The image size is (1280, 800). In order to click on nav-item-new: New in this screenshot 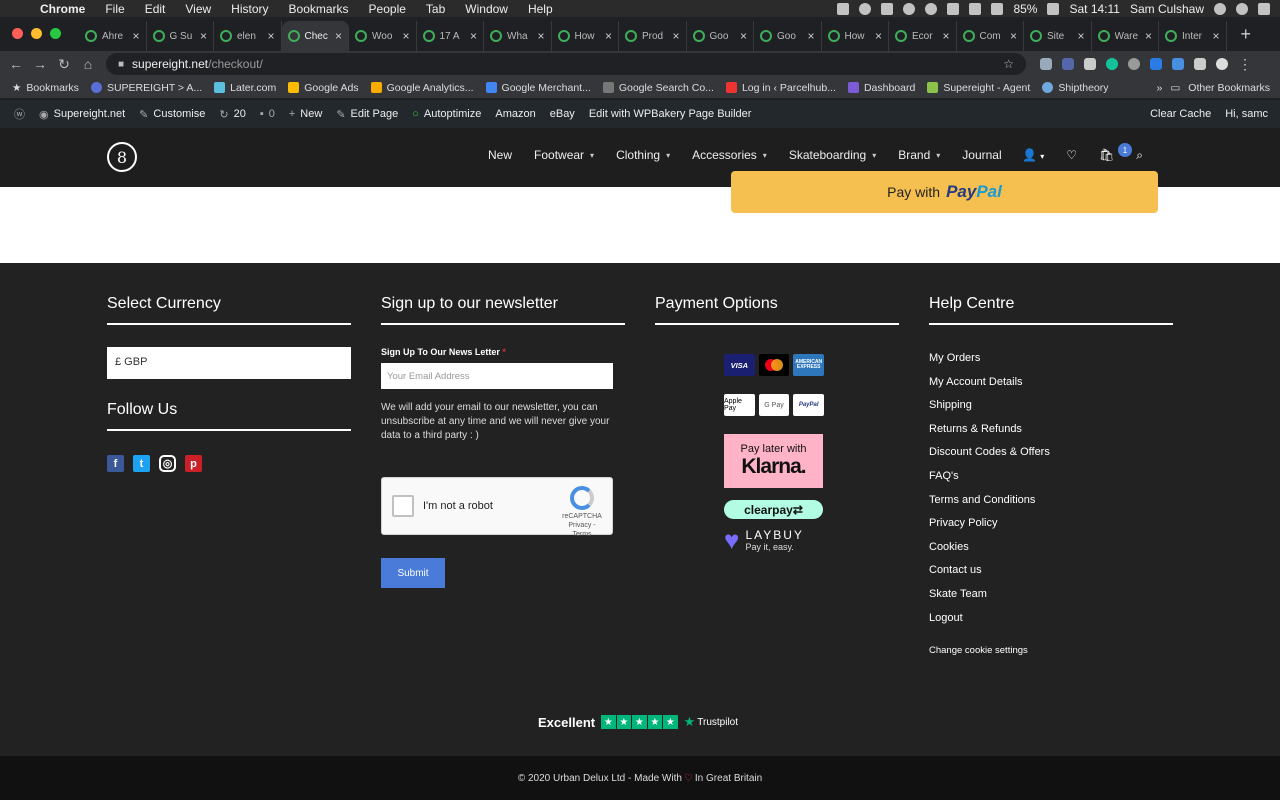, I will do `click(500, 155)`.